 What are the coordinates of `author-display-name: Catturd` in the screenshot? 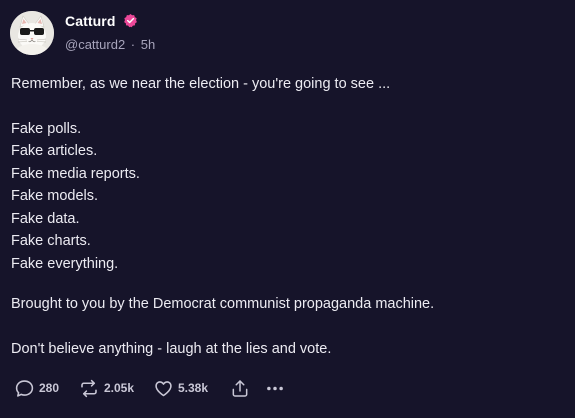 It's located at (90, 21).